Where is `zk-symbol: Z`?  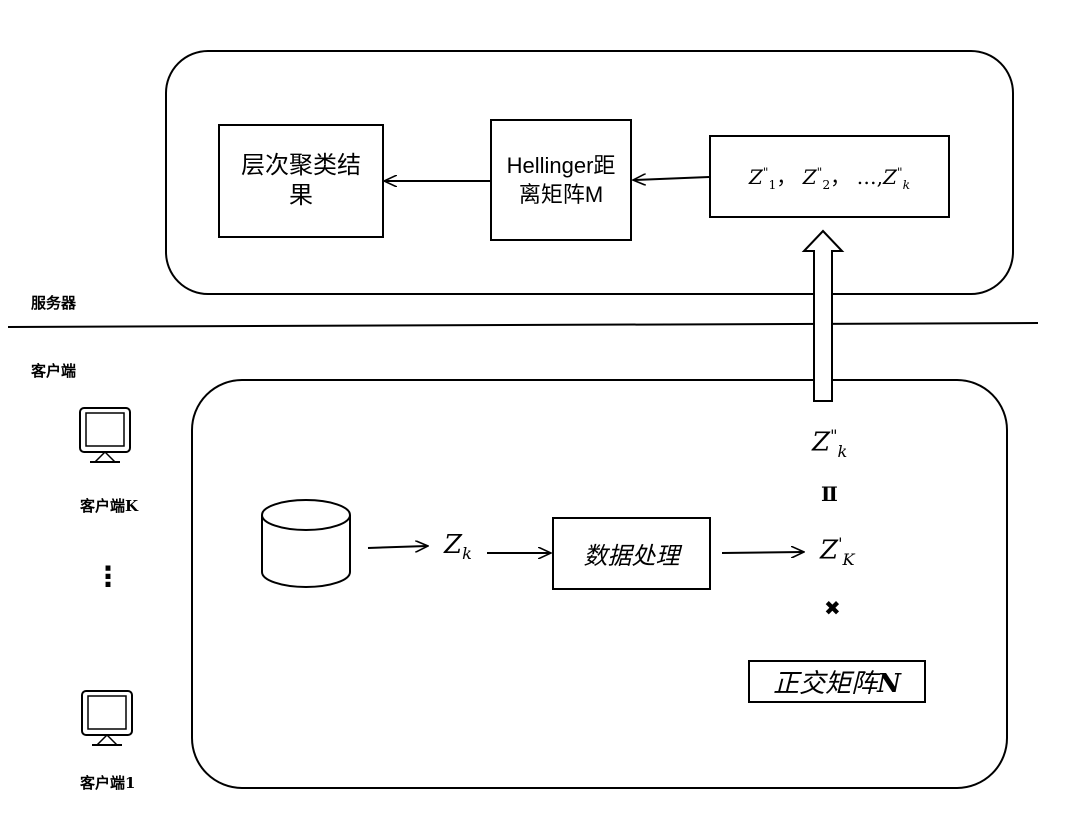
zk-symbol: Z is located at coordinates (889, 177).